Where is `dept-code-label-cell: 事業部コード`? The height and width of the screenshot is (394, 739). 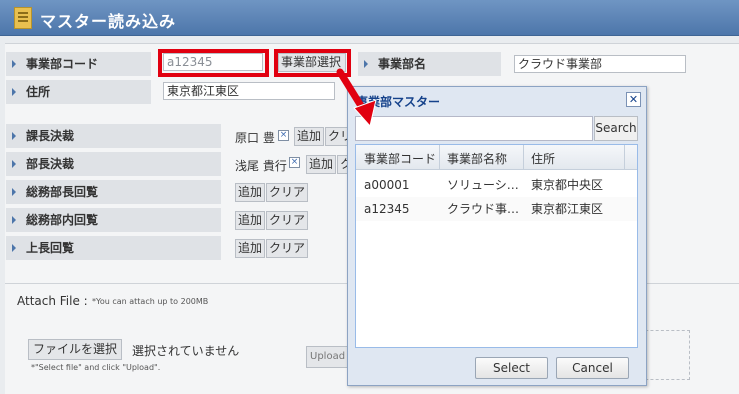 dept-code-label-cell: 事業部コード is located at coordinates (78, 64).